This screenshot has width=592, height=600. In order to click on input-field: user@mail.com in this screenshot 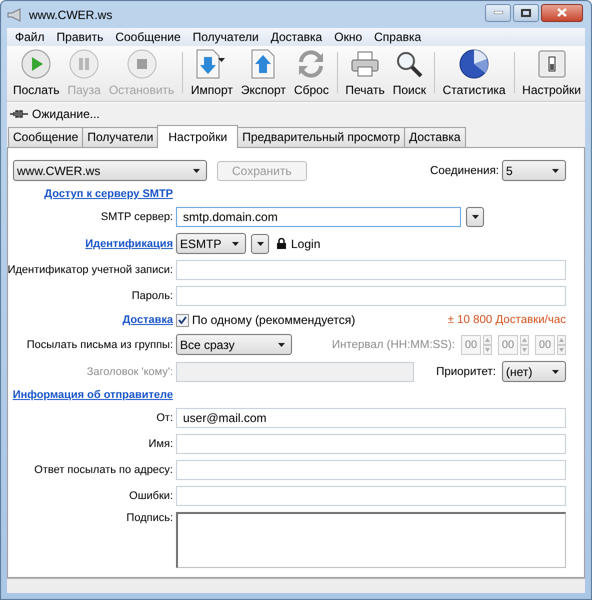, I will do `click(371, 418)`.